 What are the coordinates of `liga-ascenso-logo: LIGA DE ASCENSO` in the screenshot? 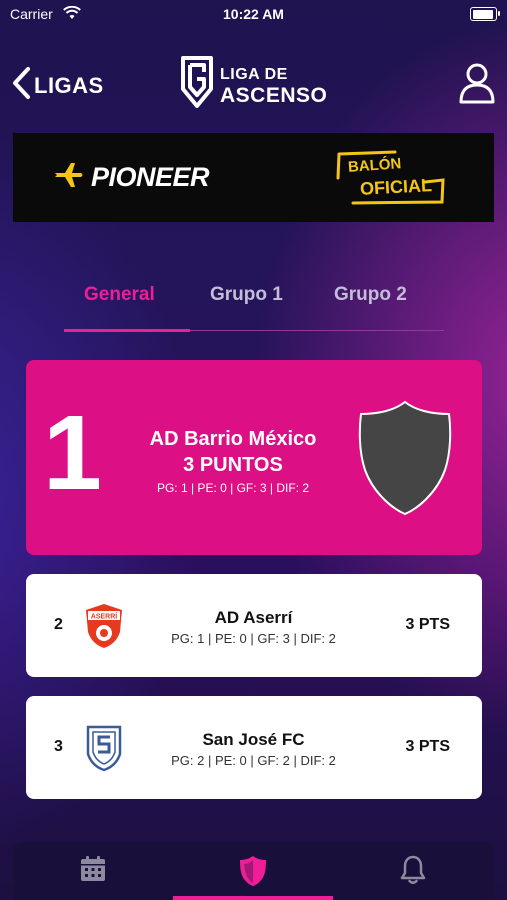 It's located at (253, 84).